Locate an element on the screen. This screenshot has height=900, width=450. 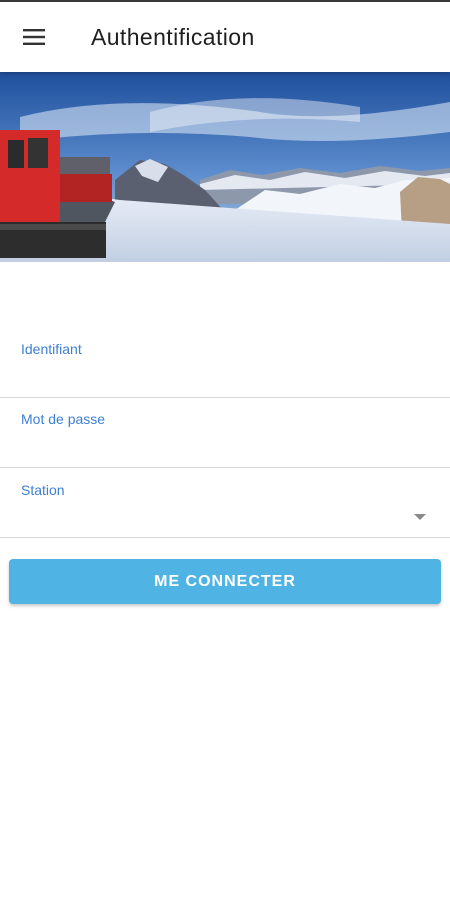
caret-down-icon is located at coordinates (420, 517).